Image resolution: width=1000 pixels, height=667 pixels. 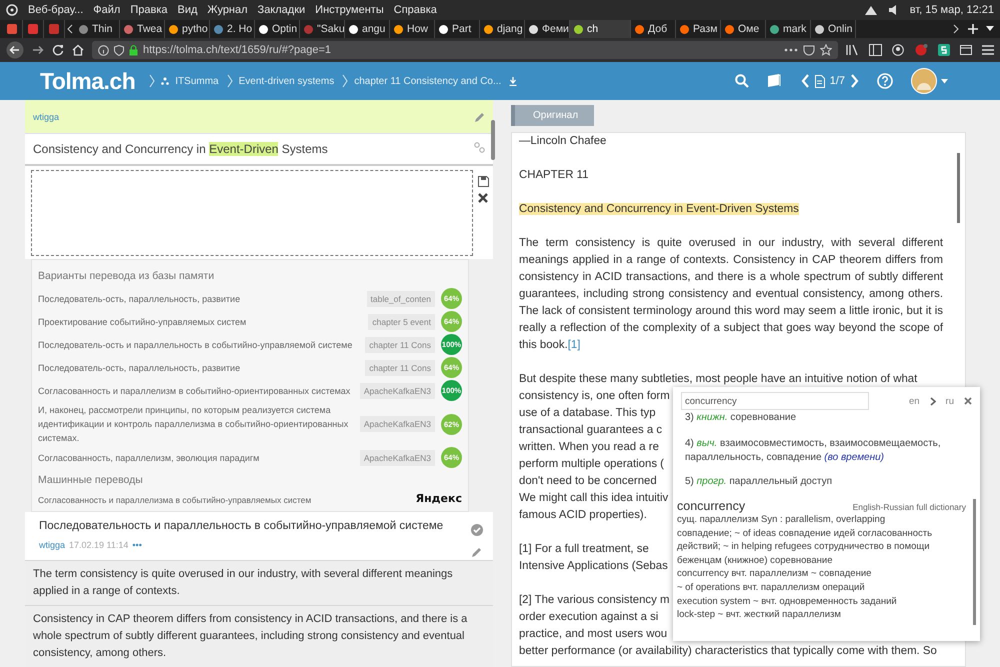 I want to click on previous-icon, so click(x=805, y=81).